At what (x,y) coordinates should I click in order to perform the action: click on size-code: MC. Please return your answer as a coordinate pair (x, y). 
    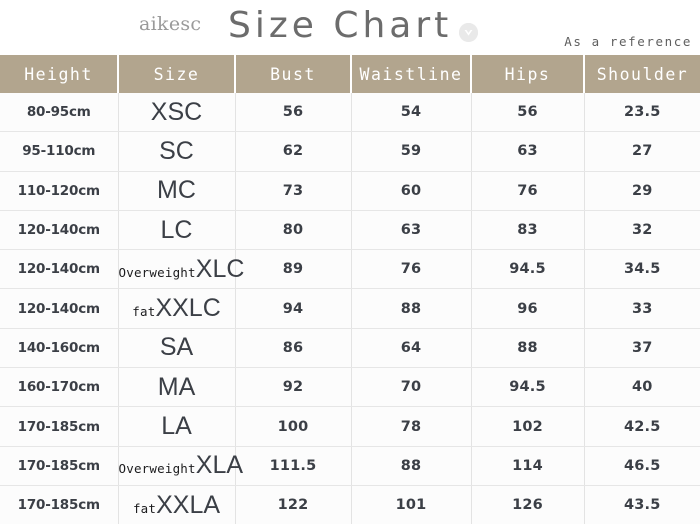
    Looking at the image, I should click on (176, 190).